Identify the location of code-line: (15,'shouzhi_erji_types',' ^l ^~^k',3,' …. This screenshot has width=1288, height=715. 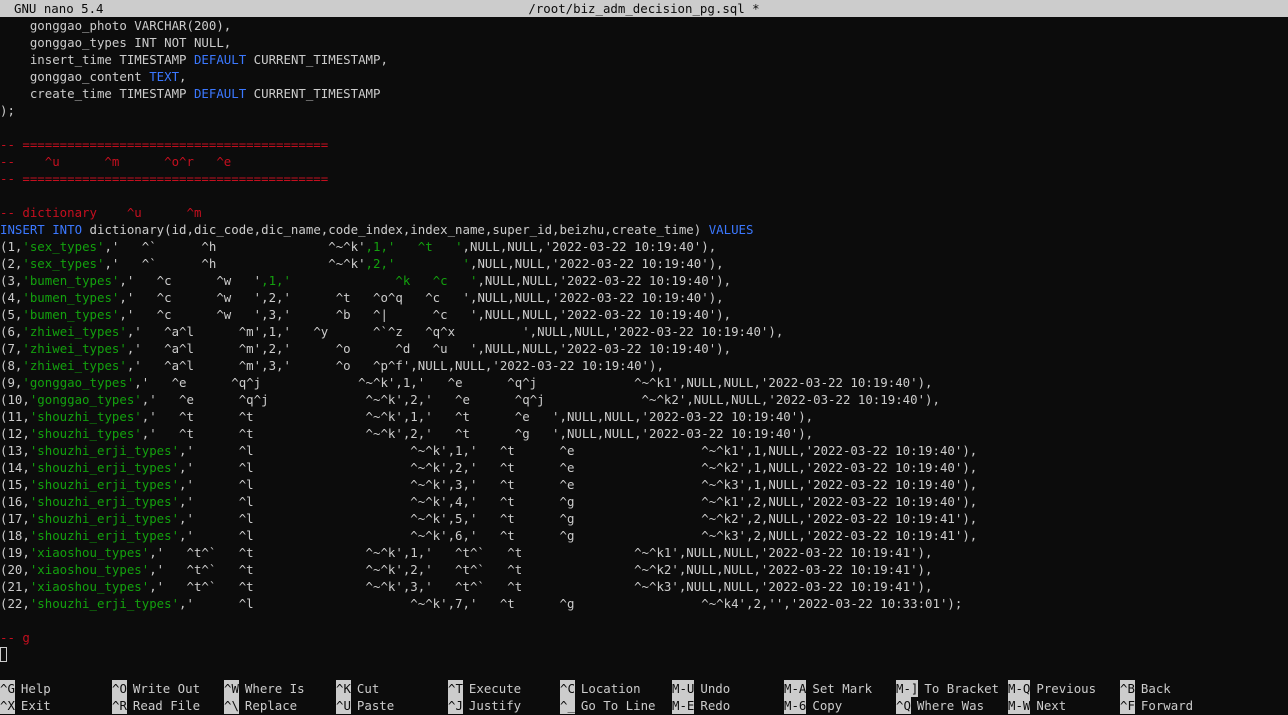
(644, 484).